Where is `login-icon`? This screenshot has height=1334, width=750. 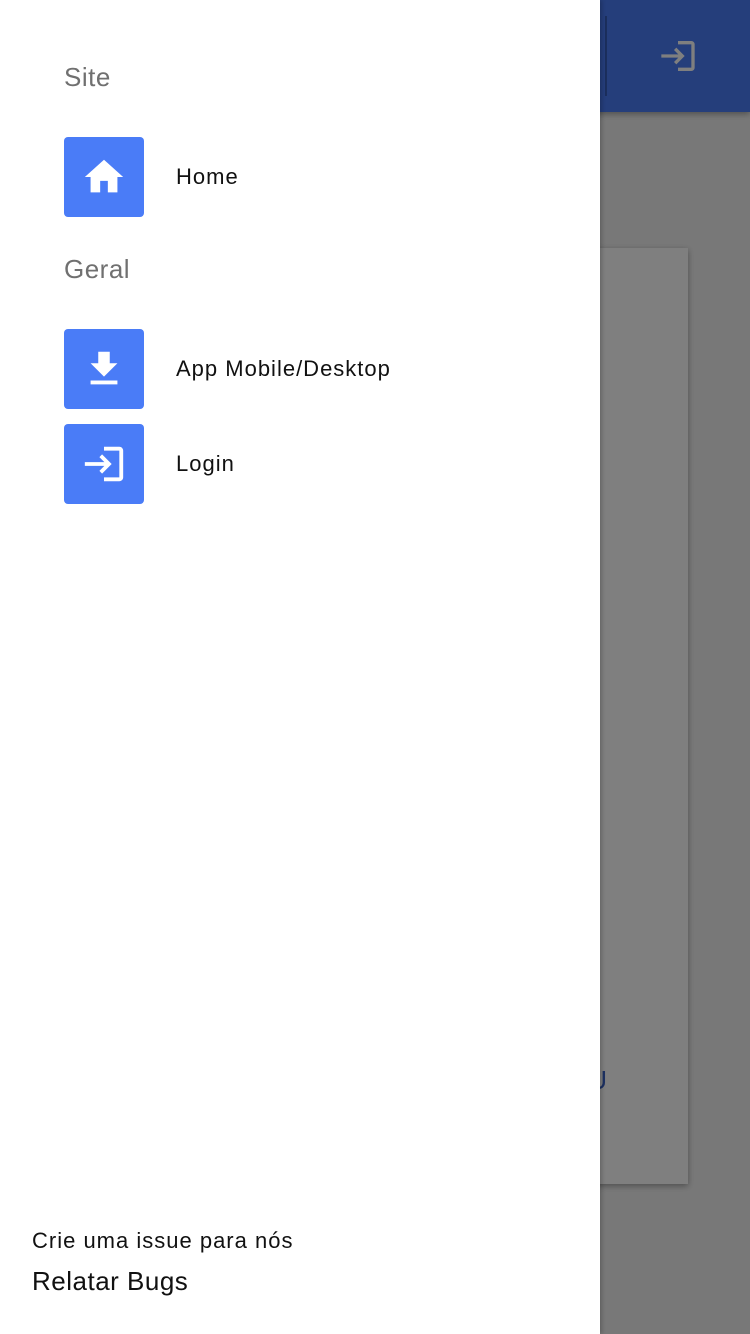
login-icon is located at coordinates (104, 464).